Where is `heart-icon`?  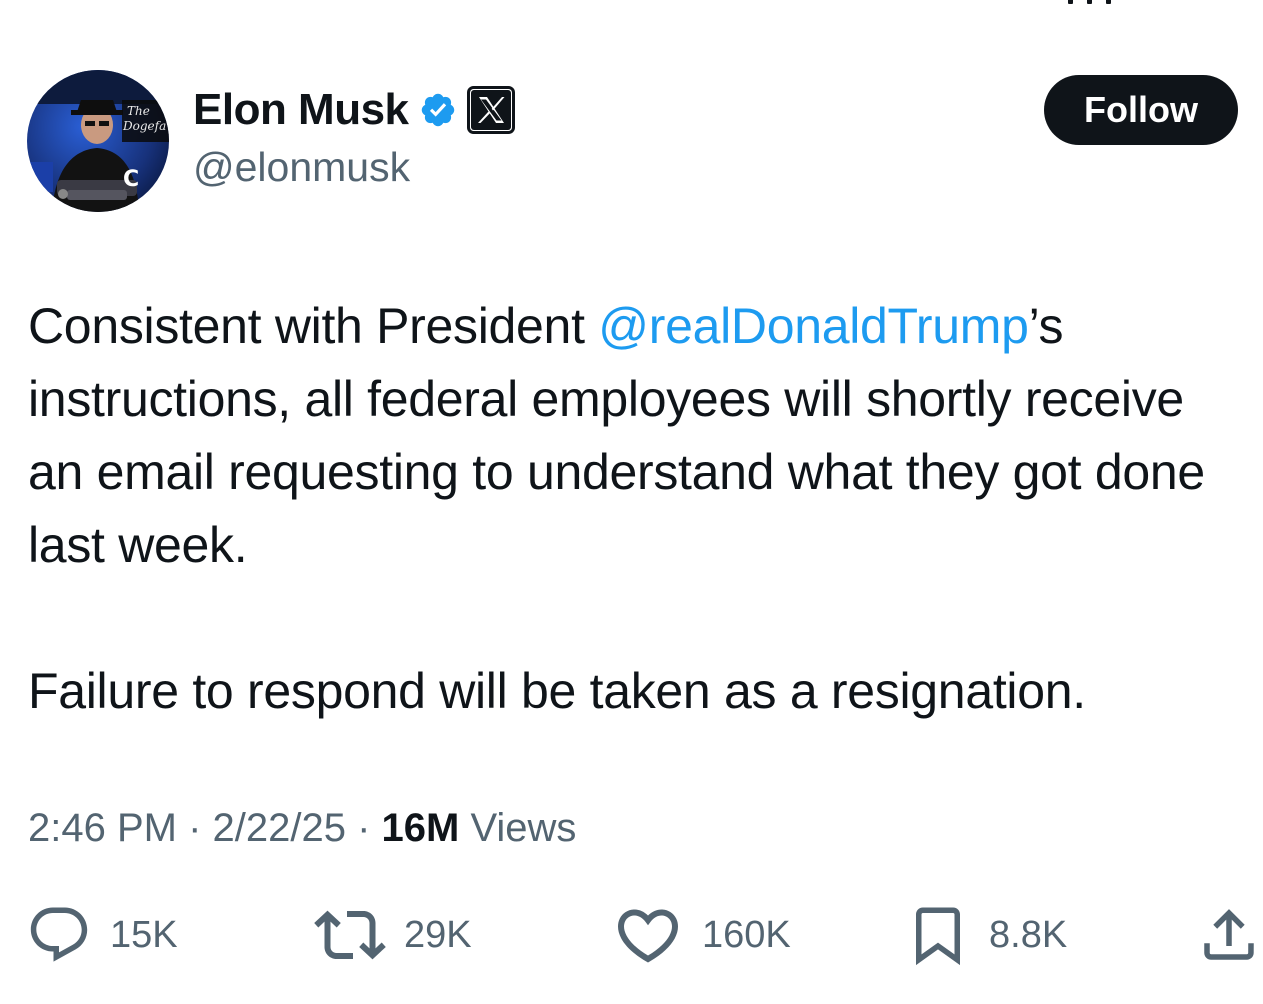 heart-icon is located at coordinates (648, 936).